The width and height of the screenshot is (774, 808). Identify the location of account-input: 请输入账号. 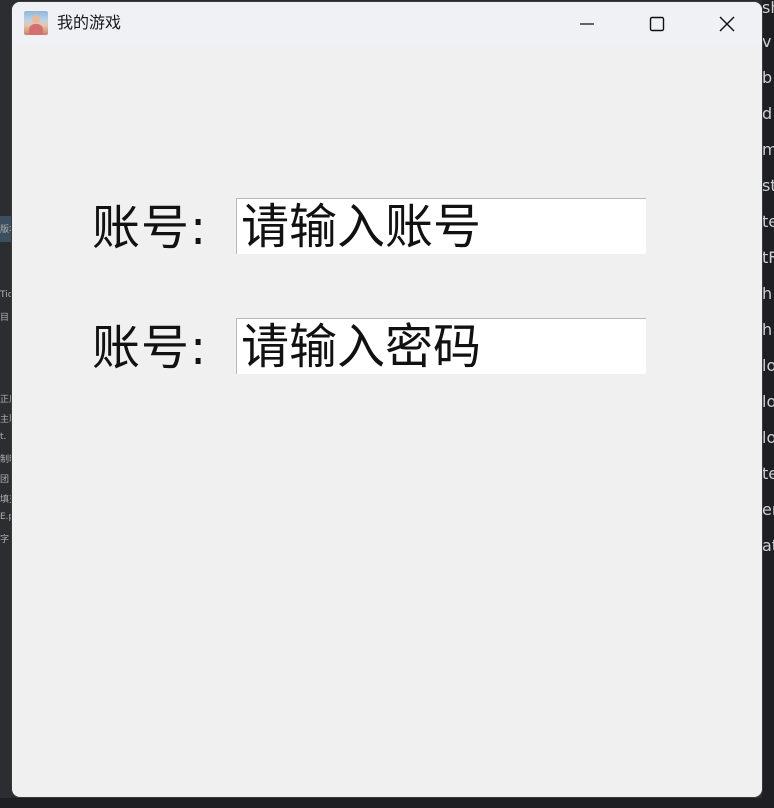
(441, 226).